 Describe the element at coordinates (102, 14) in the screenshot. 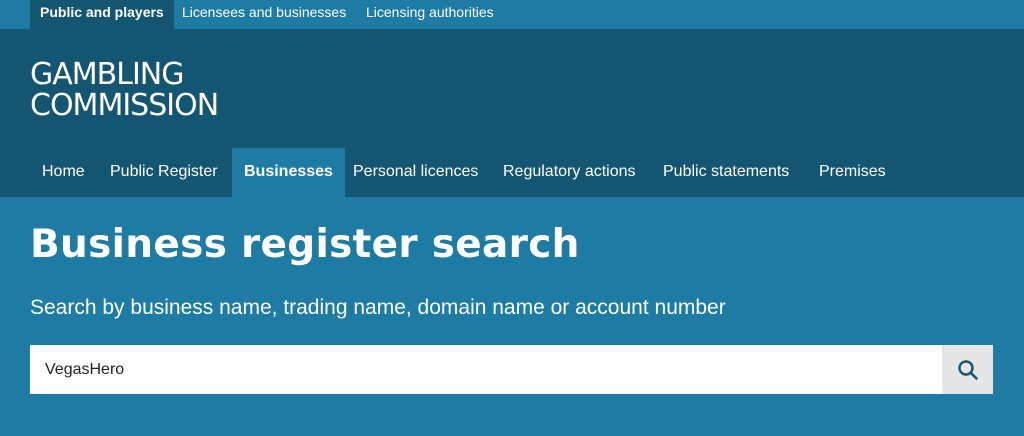

I see `audience-tab-public-and-players: Public and players` at that location.